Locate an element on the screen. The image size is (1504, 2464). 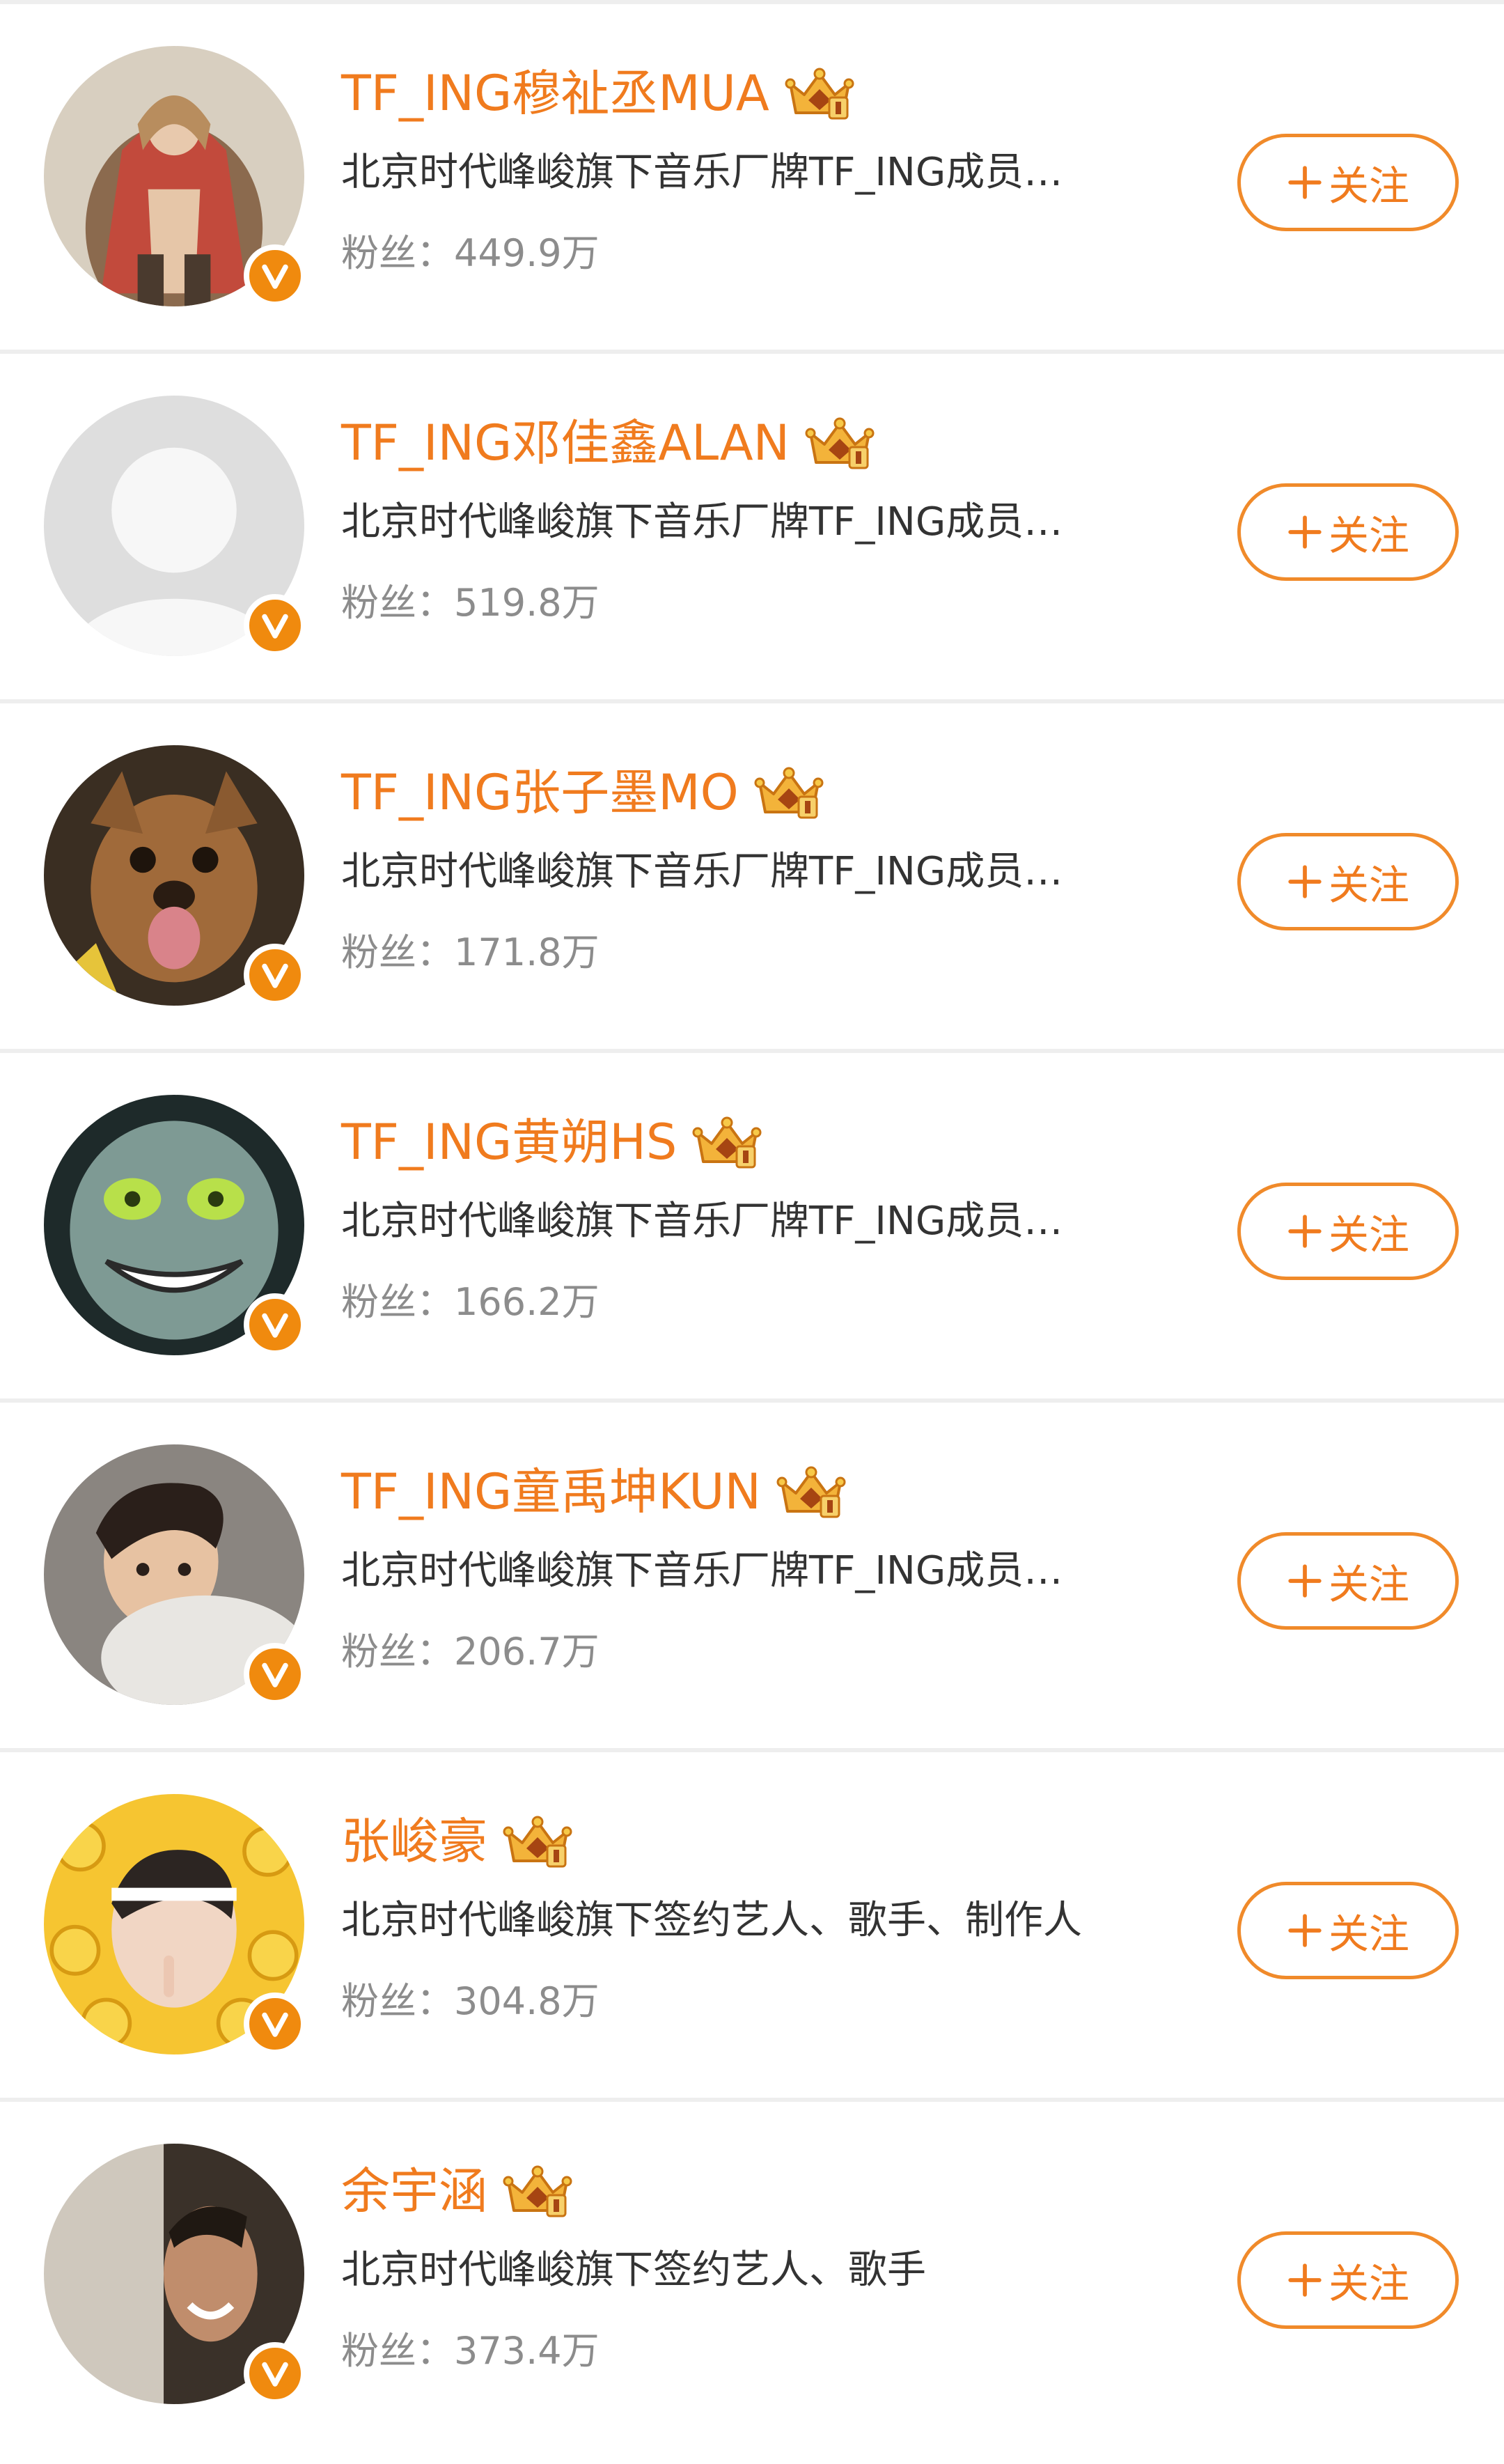
name-line: TF_ING黄朔HS is located at coordinates (551, 1142).